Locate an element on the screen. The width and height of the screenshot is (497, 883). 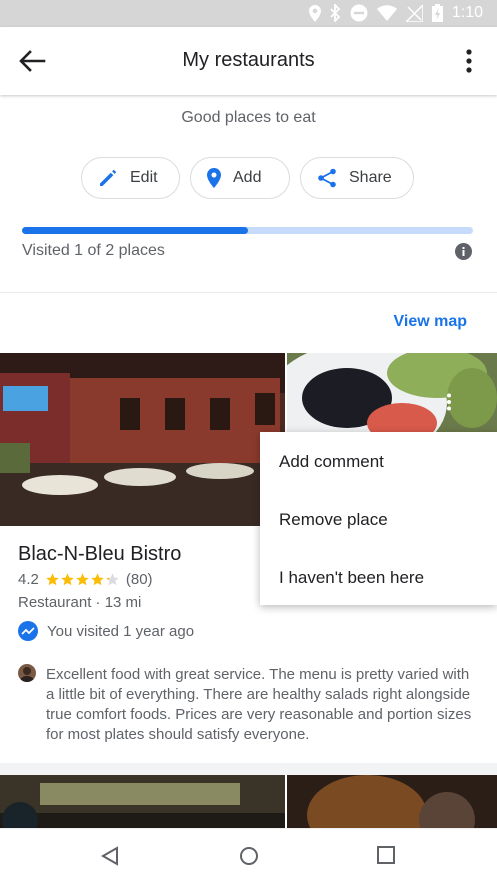
status-icons: 1:10 is located at coordinates (395, 13).